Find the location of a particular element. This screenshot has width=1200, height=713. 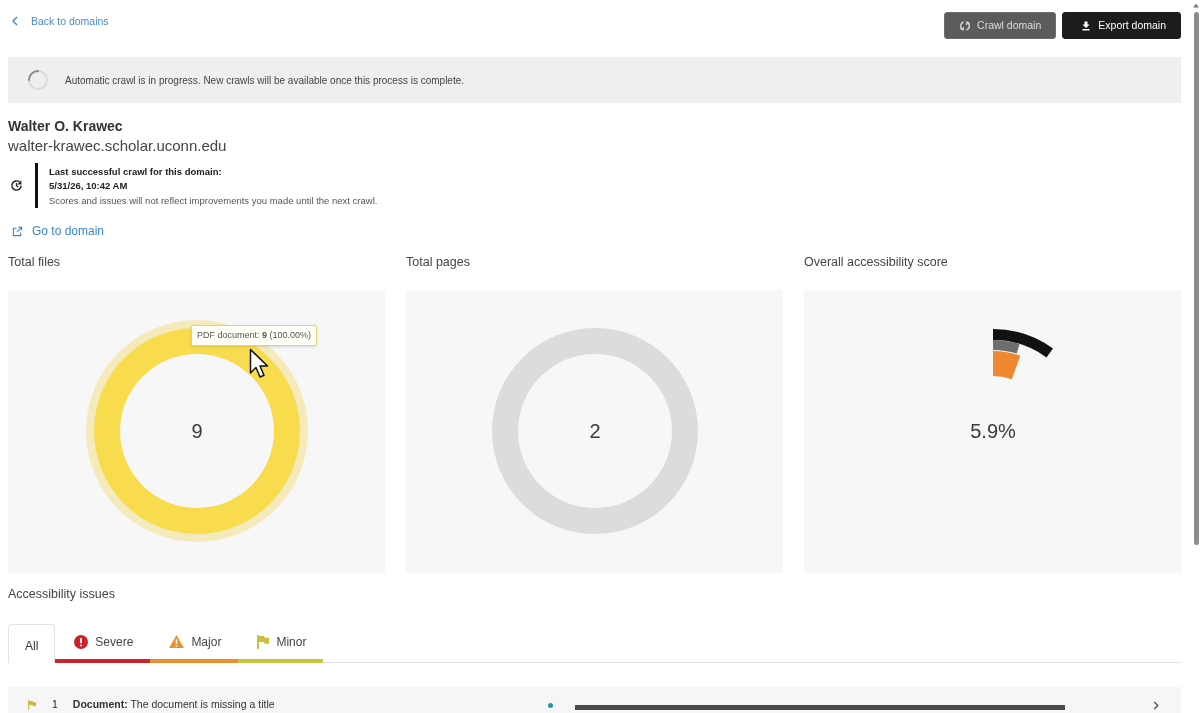

history-icon is located at coordinates (16, 185).